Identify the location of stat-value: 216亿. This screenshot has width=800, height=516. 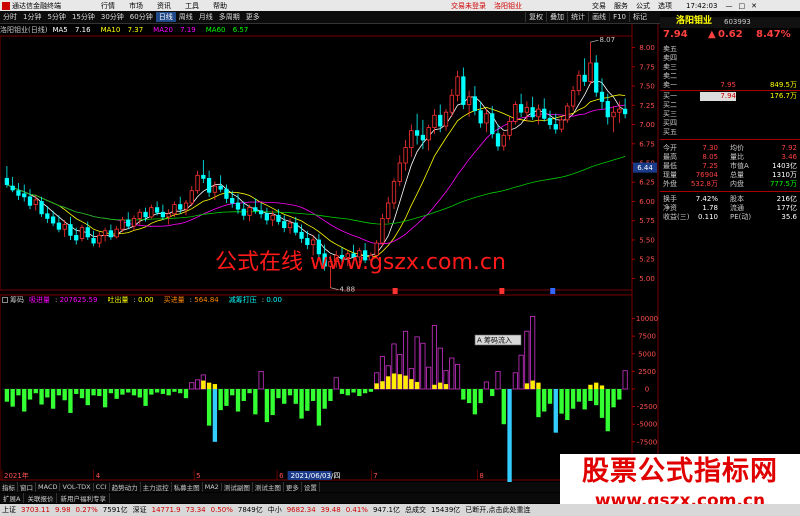
(786, 199).